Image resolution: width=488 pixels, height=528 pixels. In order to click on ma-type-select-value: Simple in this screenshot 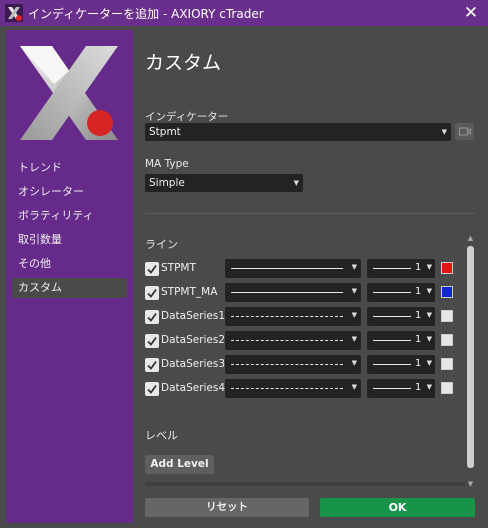, I will do `click(167, 183)`.